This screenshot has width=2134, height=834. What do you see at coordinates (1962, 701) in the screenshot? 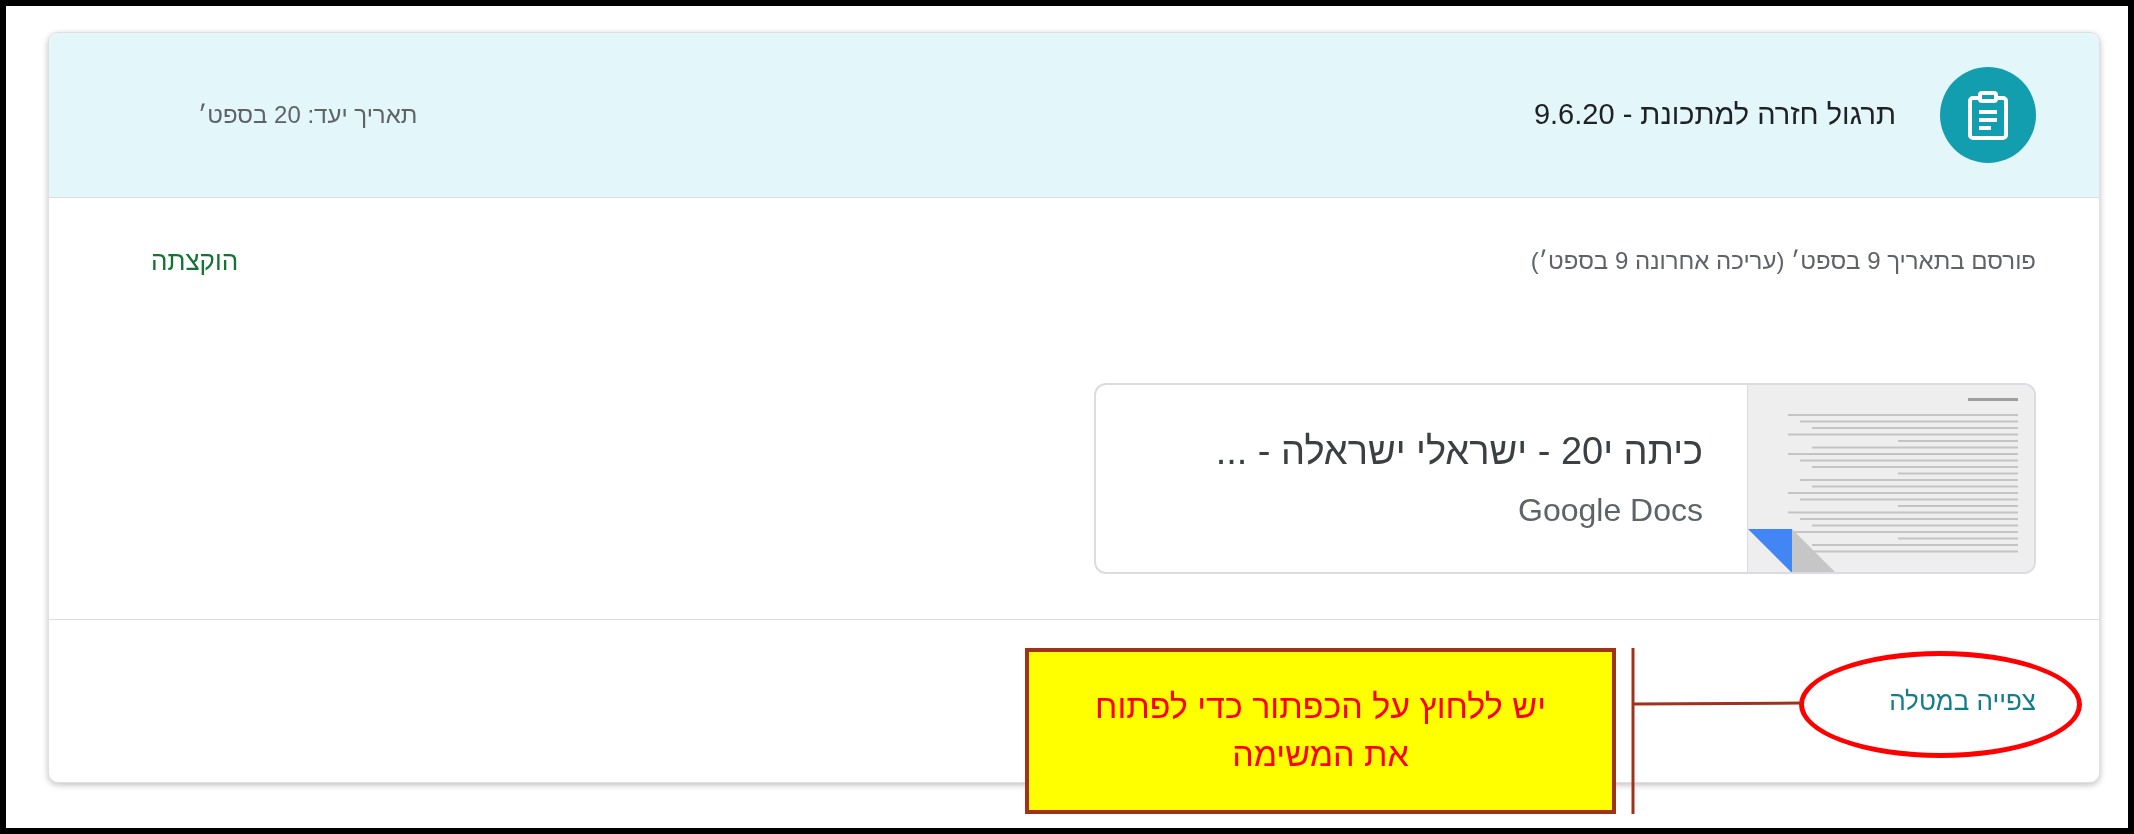
I see `view-assignment-link: צפייה במטלה` at bounding box center [1962, 701].